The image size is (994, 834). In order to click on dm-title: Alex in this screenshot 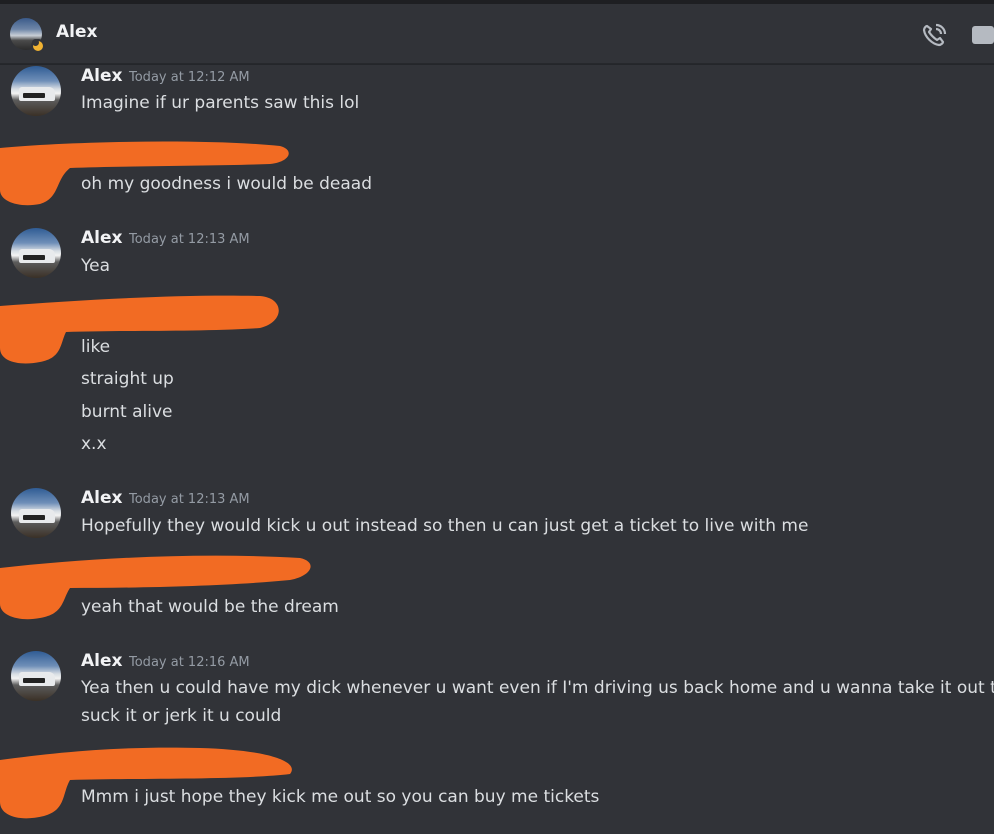, I will do `click(76, 32)`.